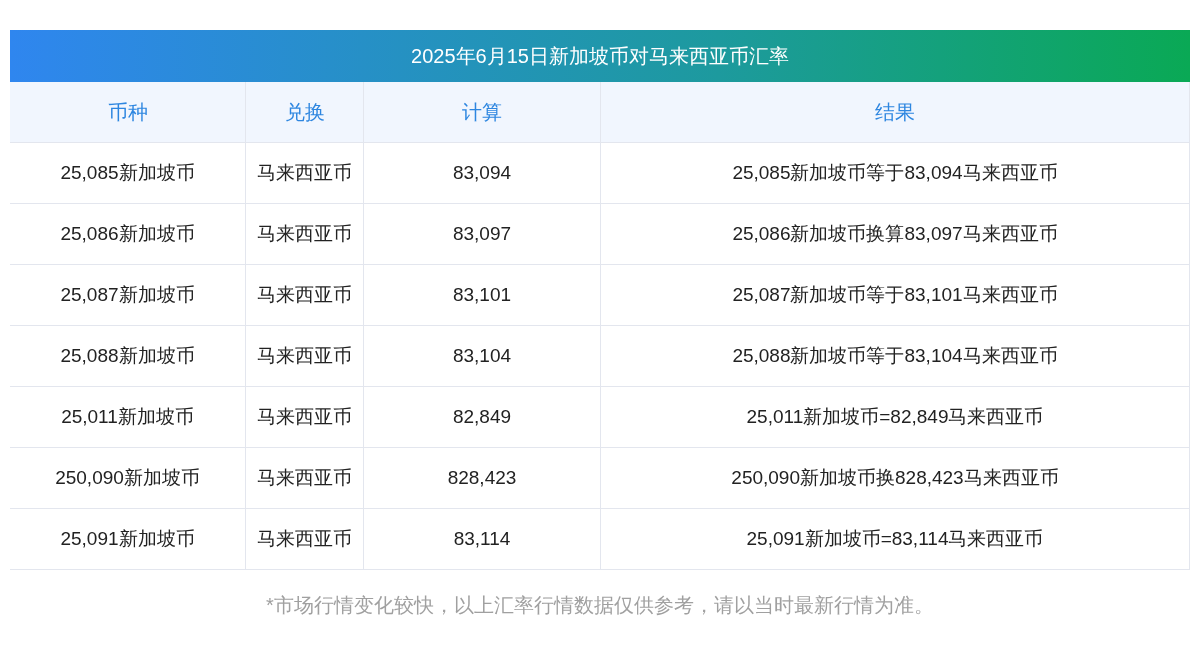 The image size is (1200, 650). Describe the element at coordinates (304, 112) in the screenshot. I see `column-header: 兑换` at that location.